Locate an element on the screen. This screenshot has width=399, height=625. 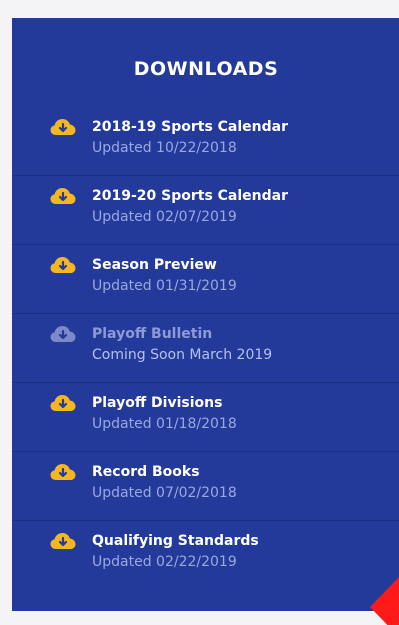
download-item-label: Qualifying Standards is located at coordinates (175, 541).